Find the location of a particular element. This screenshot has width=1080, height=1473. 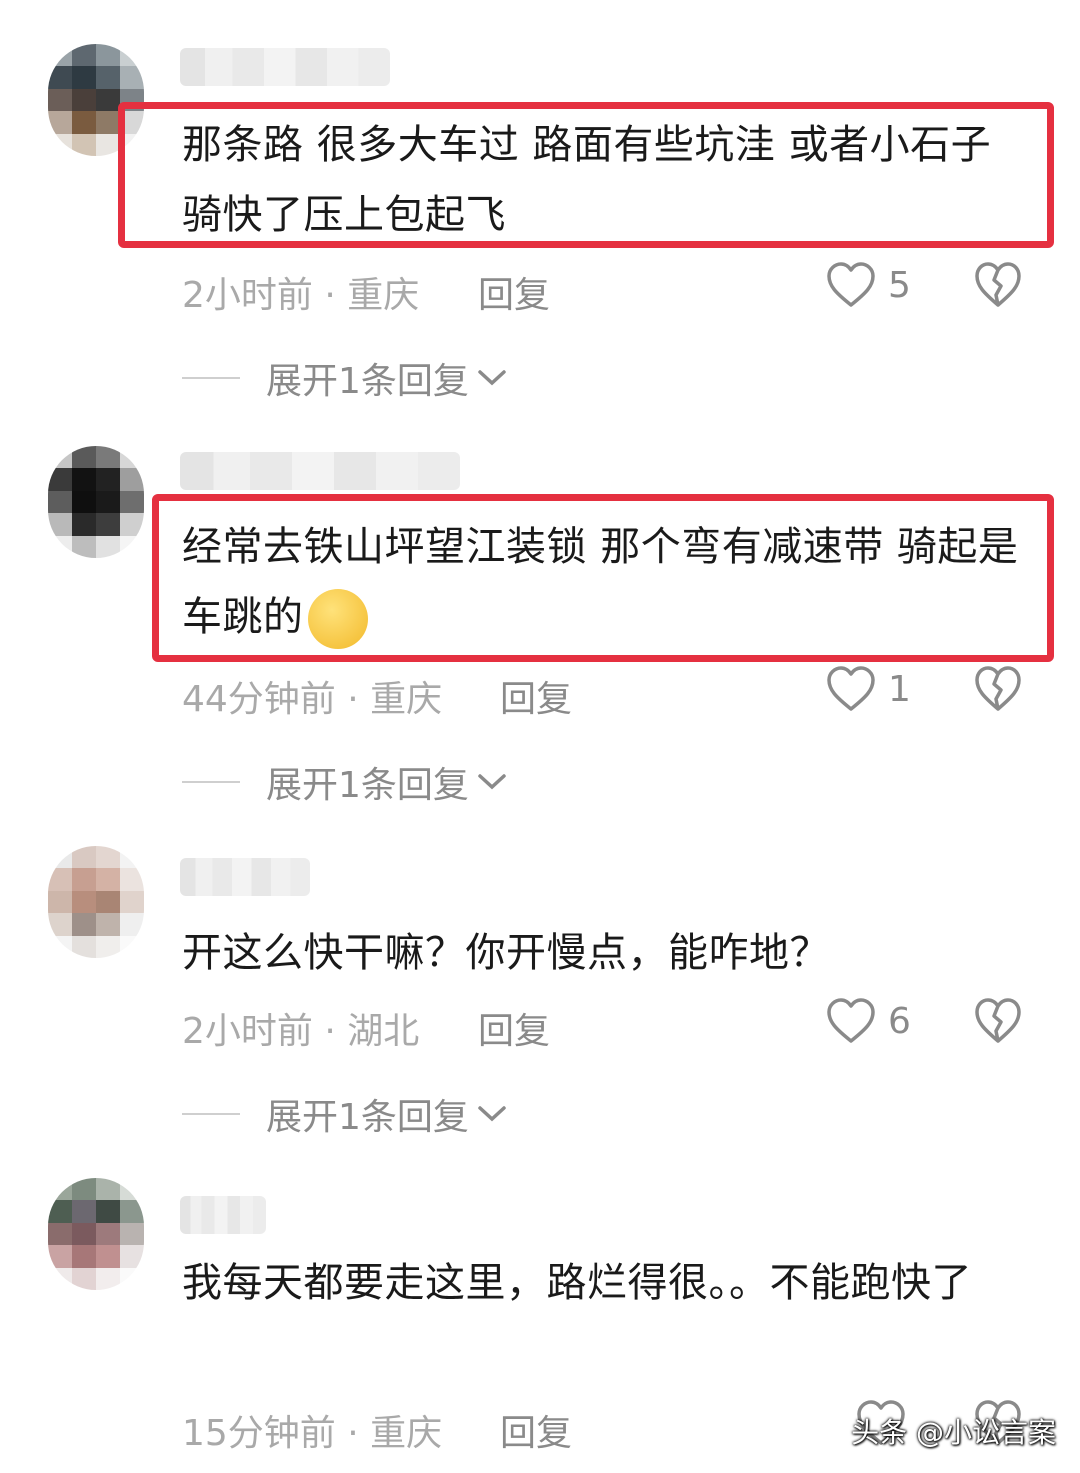

watermark: 头条 @小讼言案 is located at coordinates (953, 1432).